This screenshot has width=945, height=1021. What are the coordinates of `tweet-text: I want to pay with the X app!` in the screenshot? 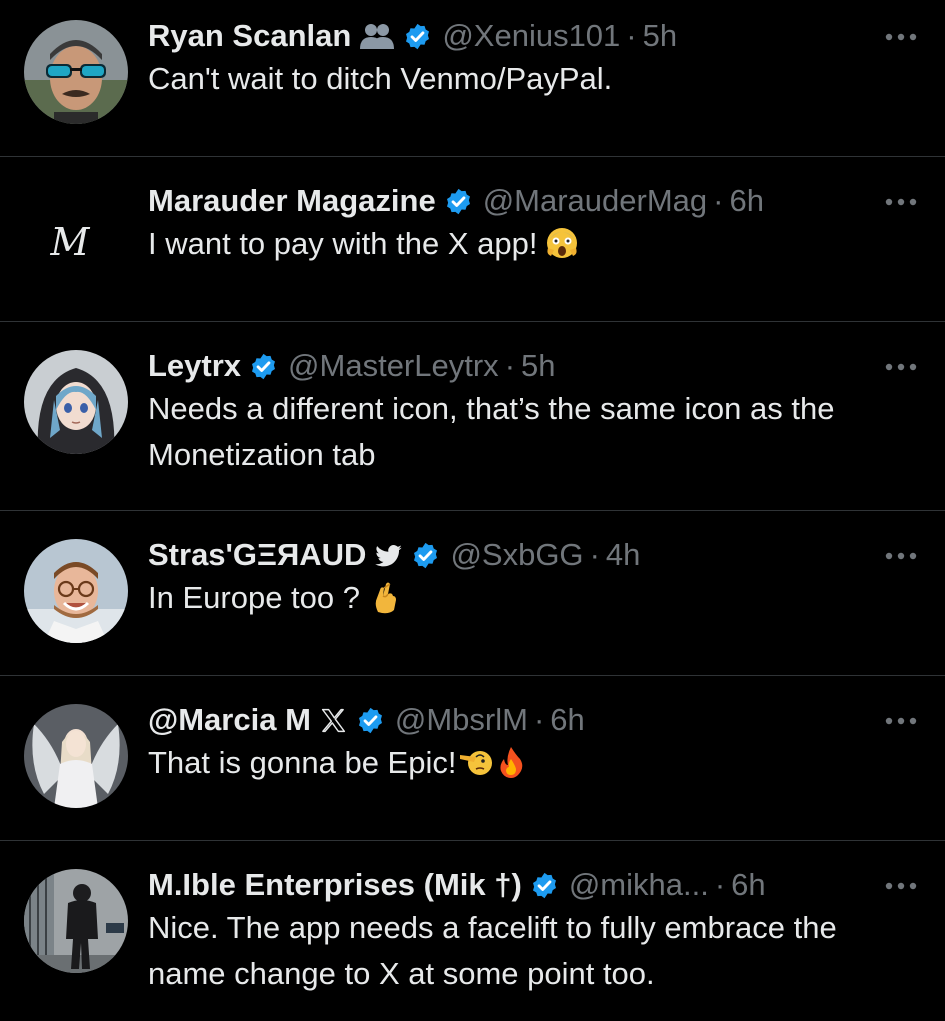 It's located at (343, 243).